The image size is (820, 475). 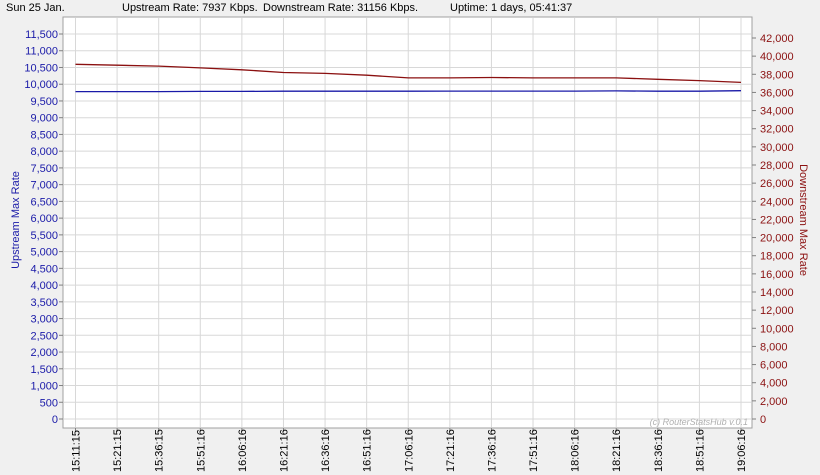 I want to click on x-tick-label: 17:06:16, so click(x=409, y=450).